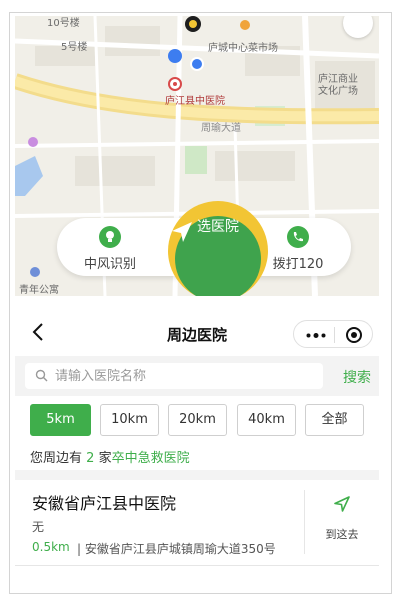 The width and height of the screenshot is (404, 602). I want to click on call-120-button: 拨打120, so click(298, 249).